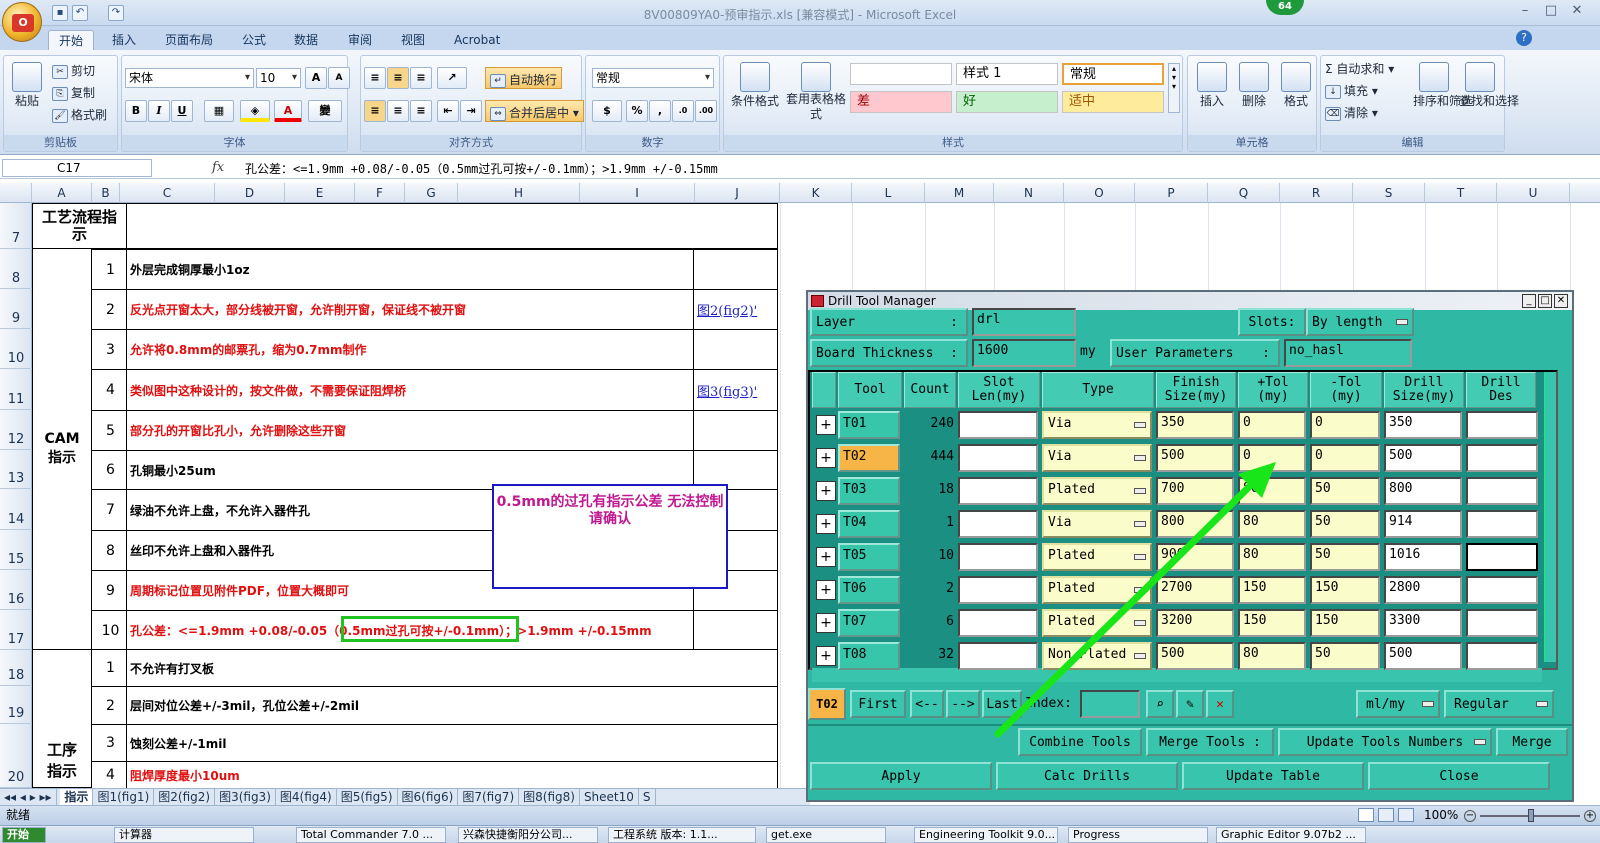  Describe the element at coordinates (1097, 623) in the screenshot. I see `type-dropdown: Plated` at that location.